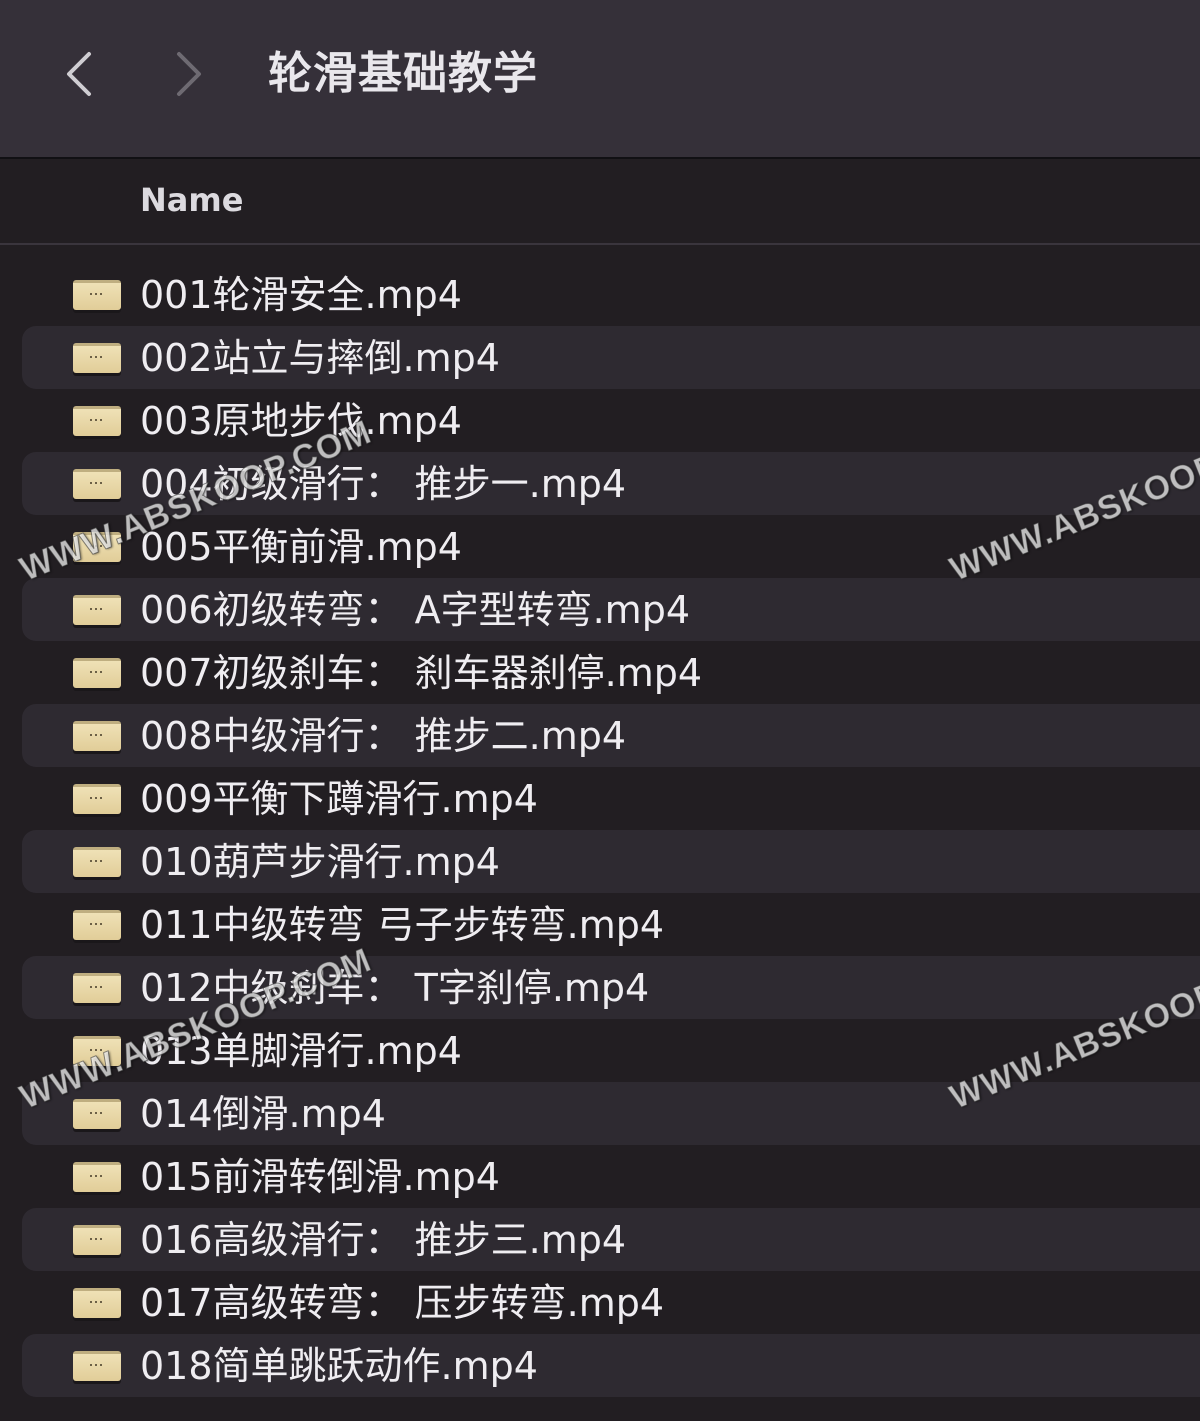 The width and height of the screenshot is (1200, 1421). Describe the element at coordinates (402, 925) in the screenshot. I see `file-name: 011中级转弯 弓子步转弯.mp4` at that location.